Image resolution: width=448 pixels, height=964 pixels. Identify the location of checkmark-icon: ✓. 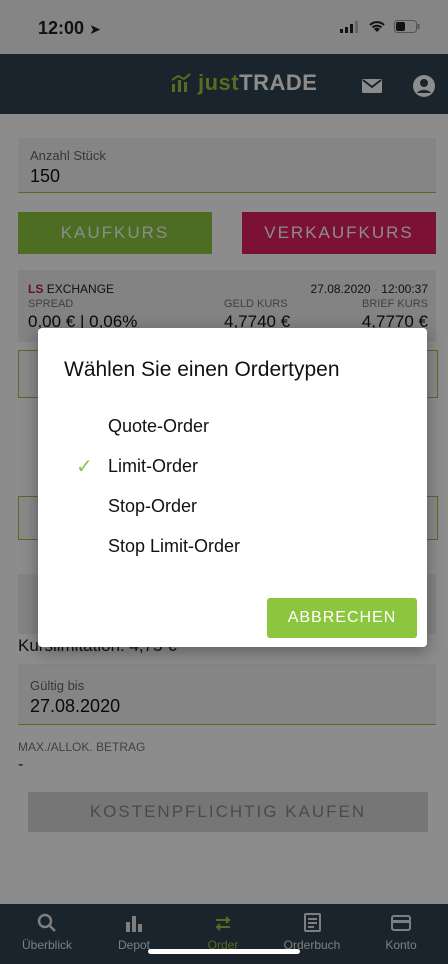
(84, 467).